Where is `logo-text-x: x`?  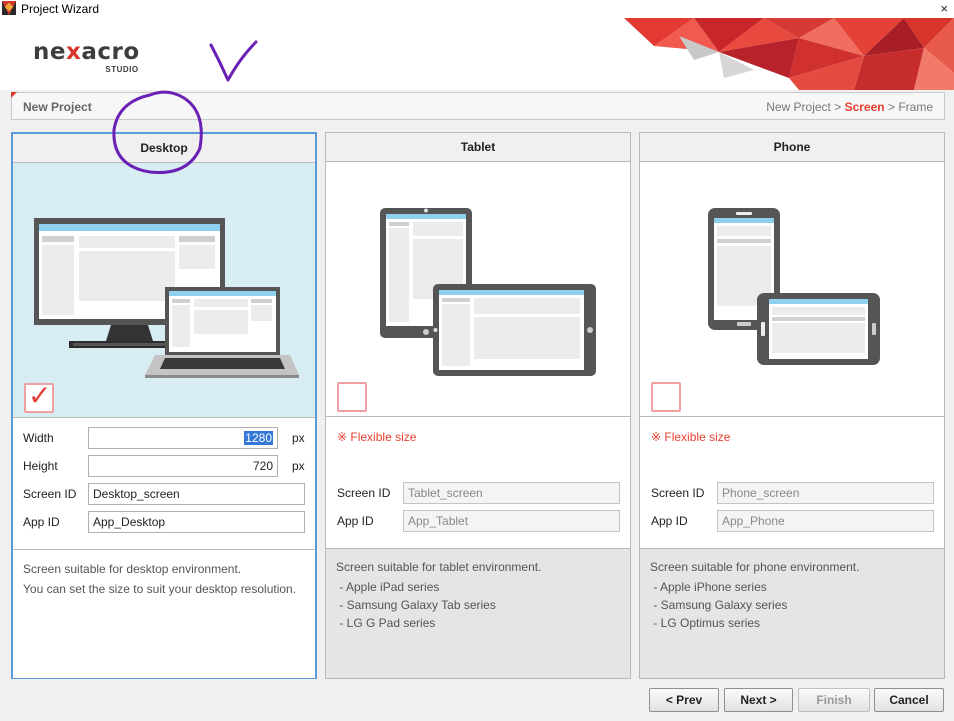
logo-text-x: x is located at coordinates (73, 52).